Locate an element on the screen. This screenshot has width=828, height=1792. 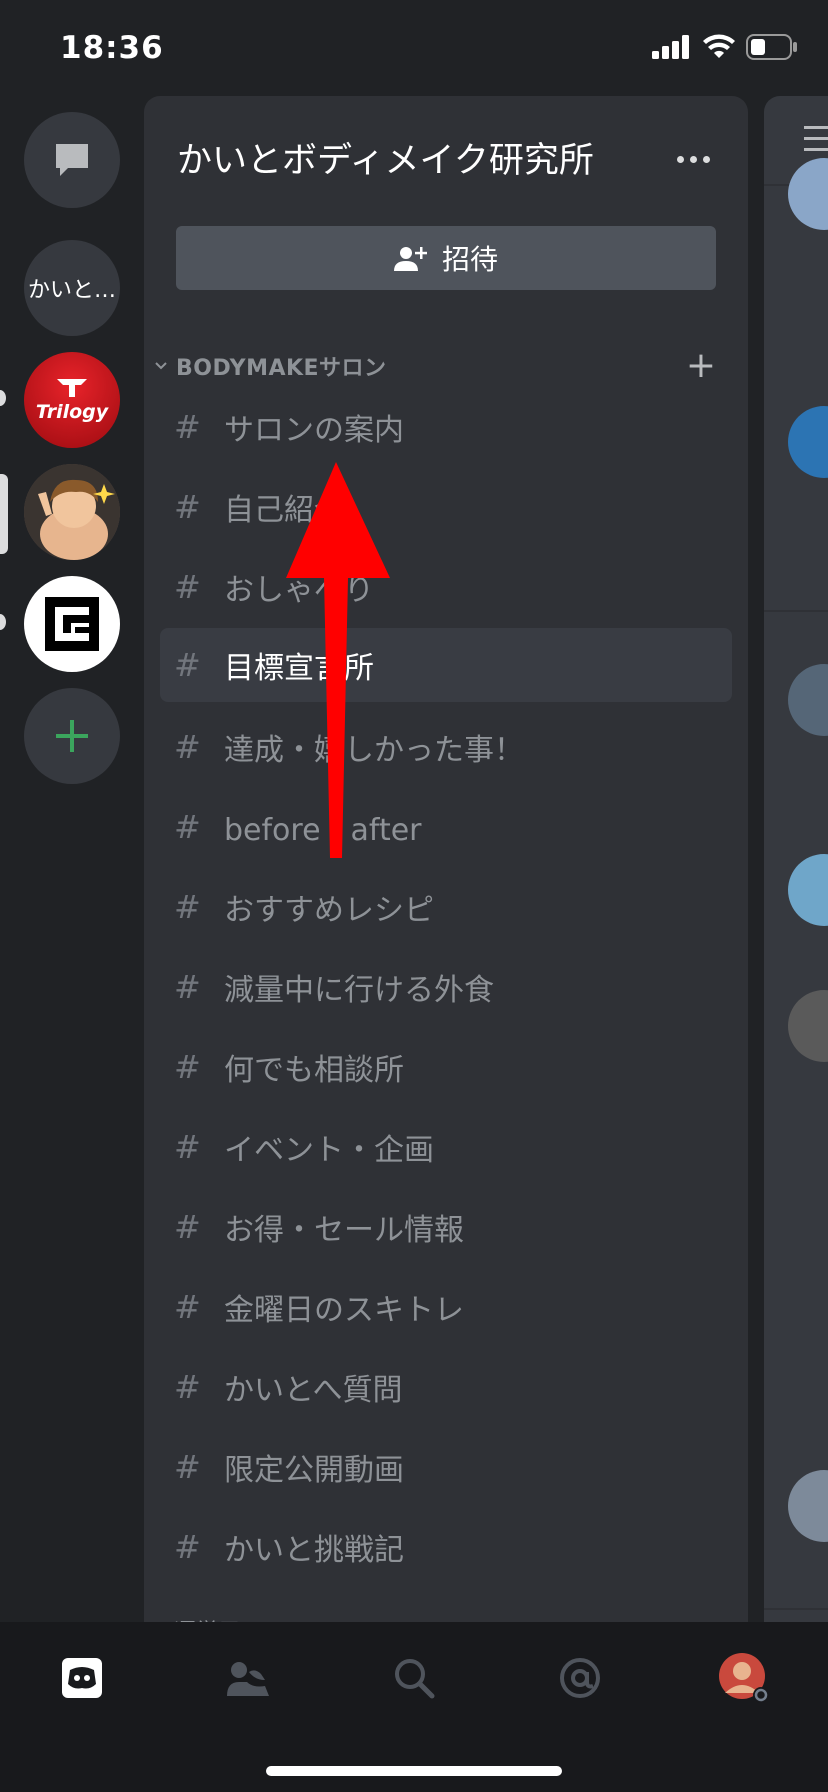
channel-name: 達成・嬉しかった事！ is located at coordinates (374, 750).